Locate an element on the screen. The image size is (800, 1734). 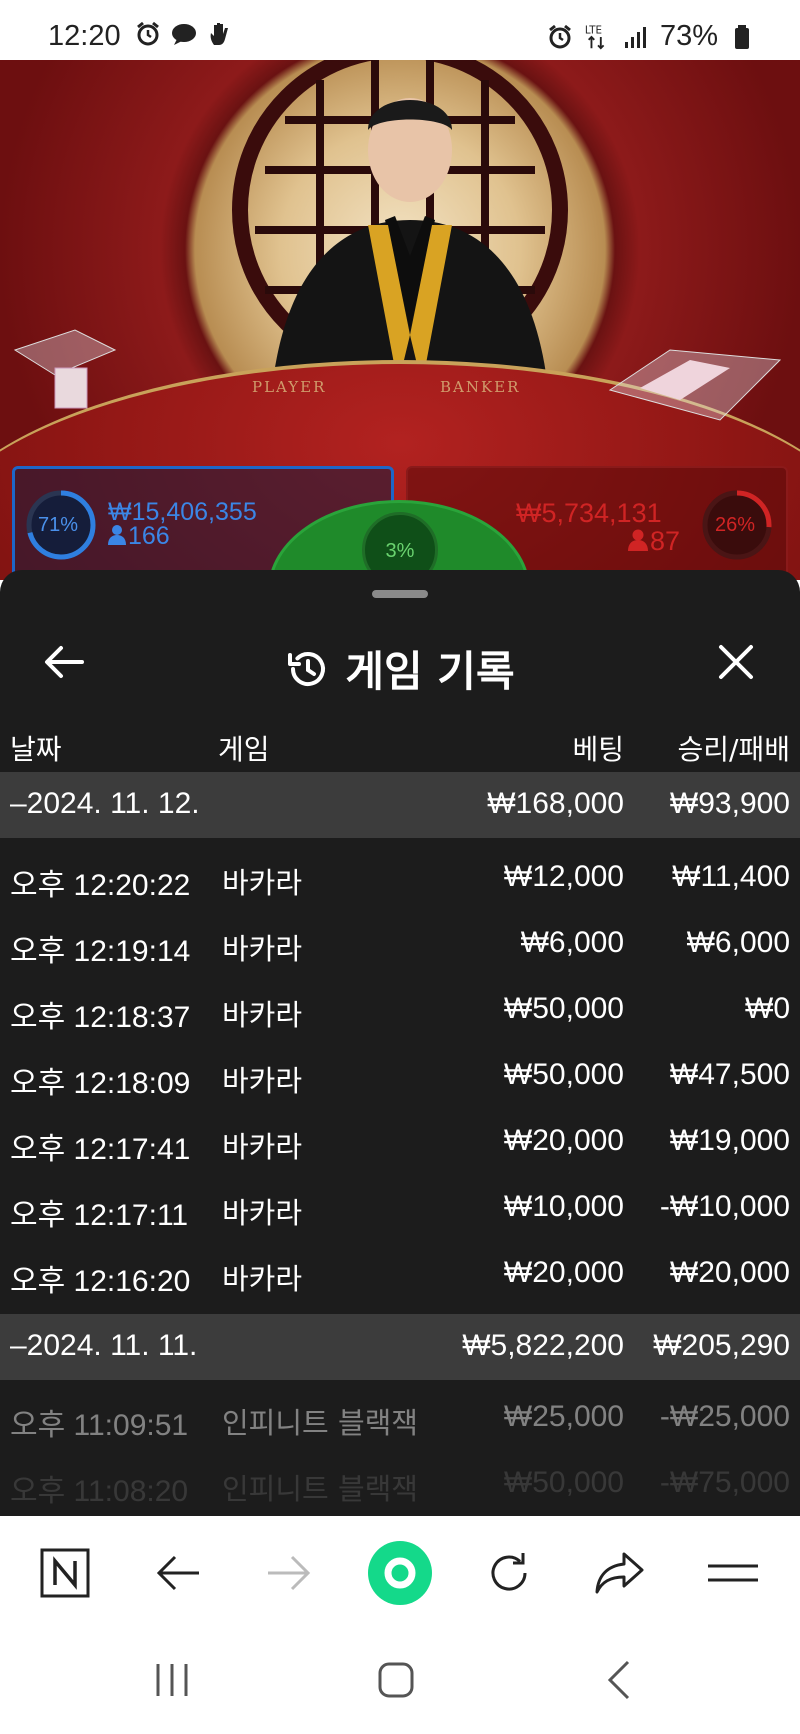
date-group-row: –2024. 11. 12. ₩168,000 ₩93,900 is located at coordinates (400, 805).